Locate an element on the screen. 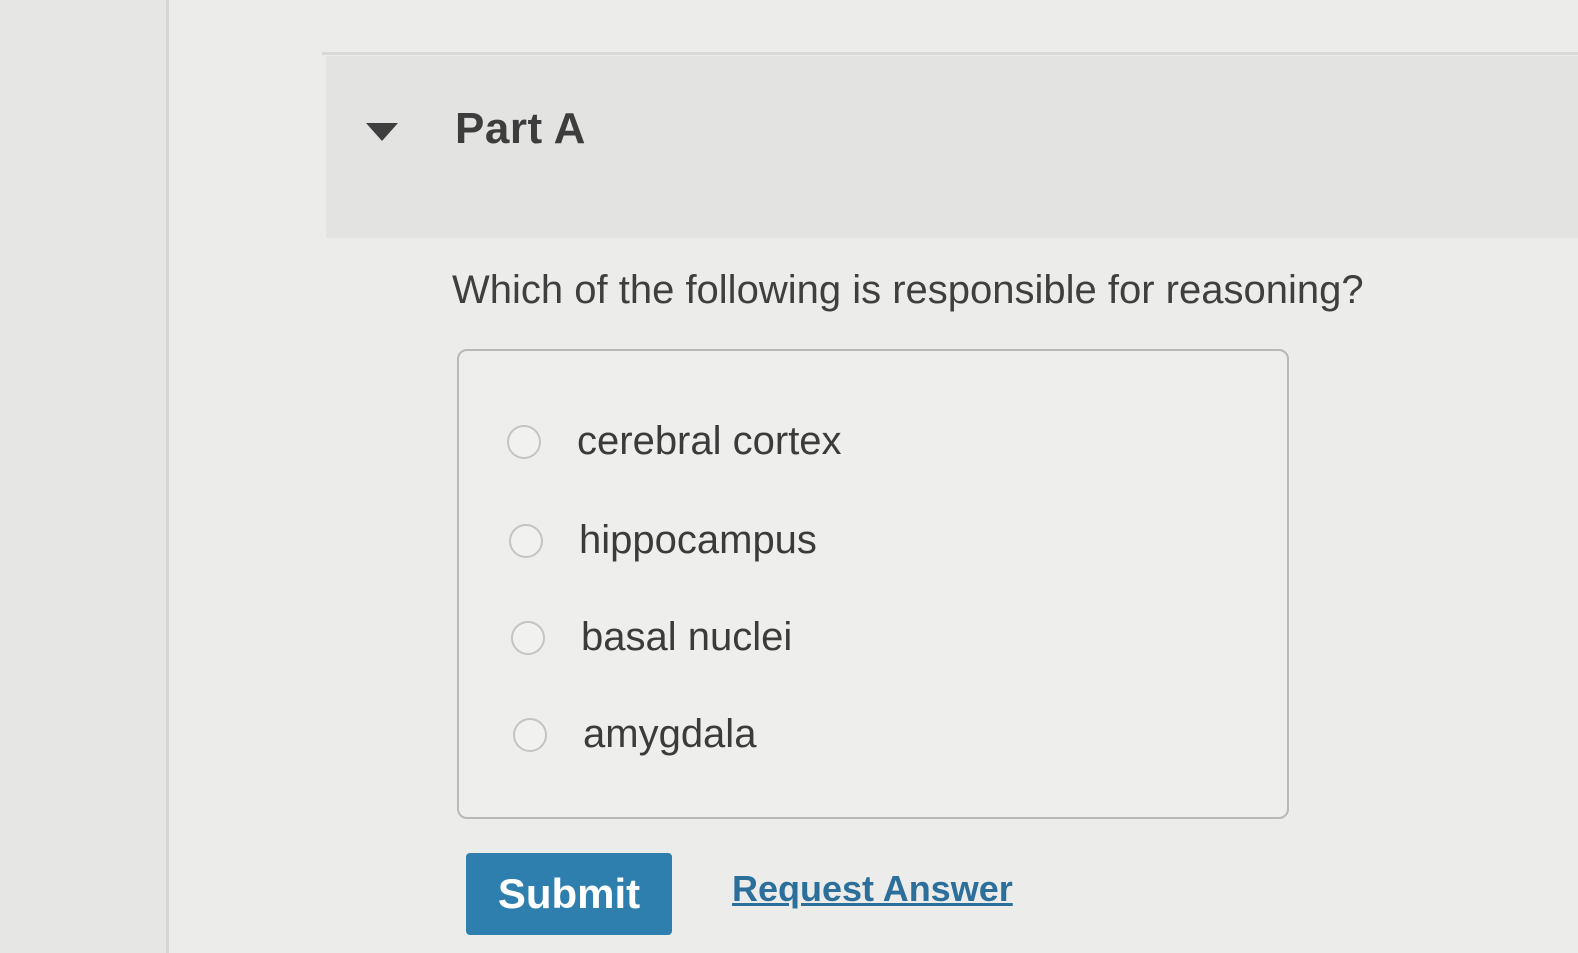 This screenshot has height=953, width=1578. option-label: cerebral cortex is located at coordinates (709, 441).